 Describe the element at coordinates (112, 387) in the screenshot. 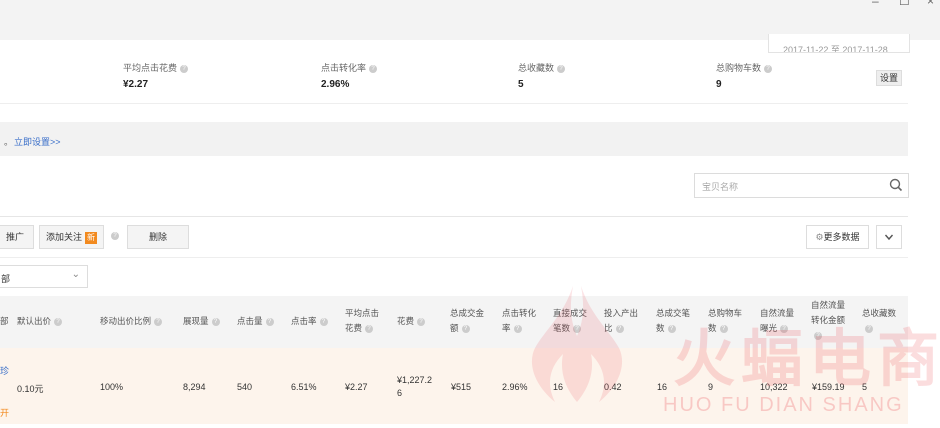

I see `cell-mobile-ratio: 100%` at that location.